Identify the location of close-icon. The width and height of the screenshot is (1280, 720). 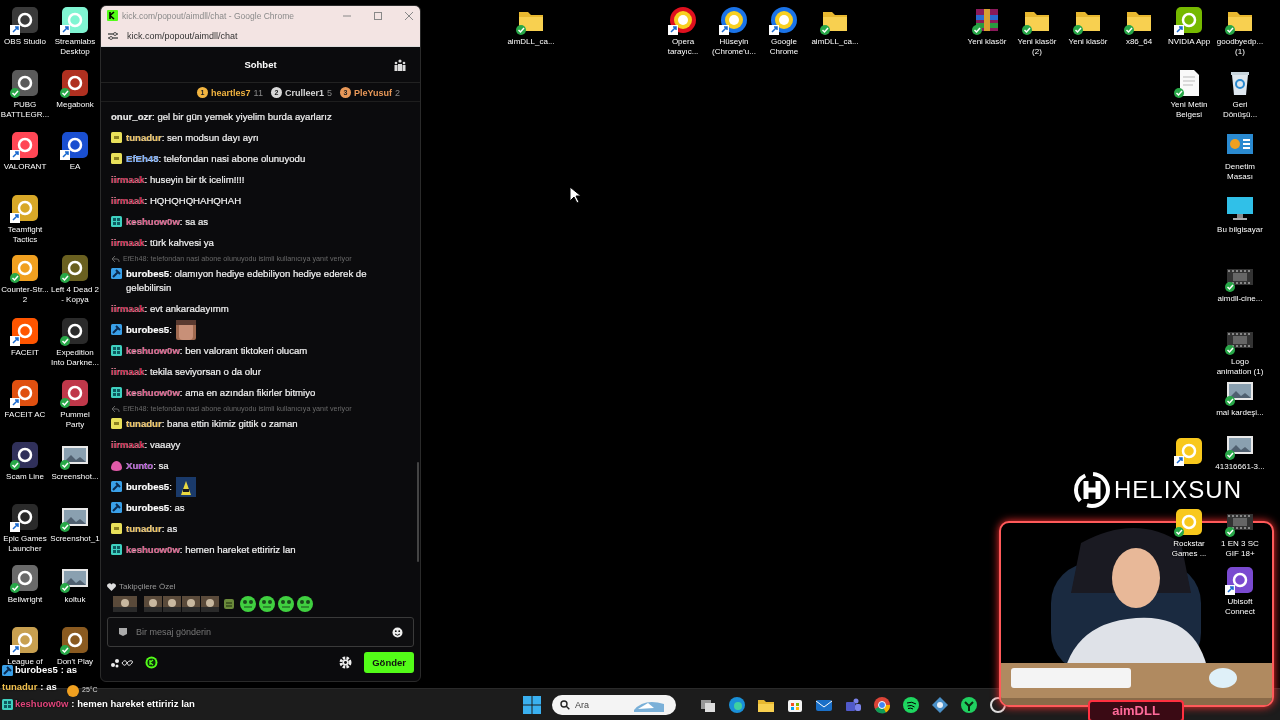
(409, 15).